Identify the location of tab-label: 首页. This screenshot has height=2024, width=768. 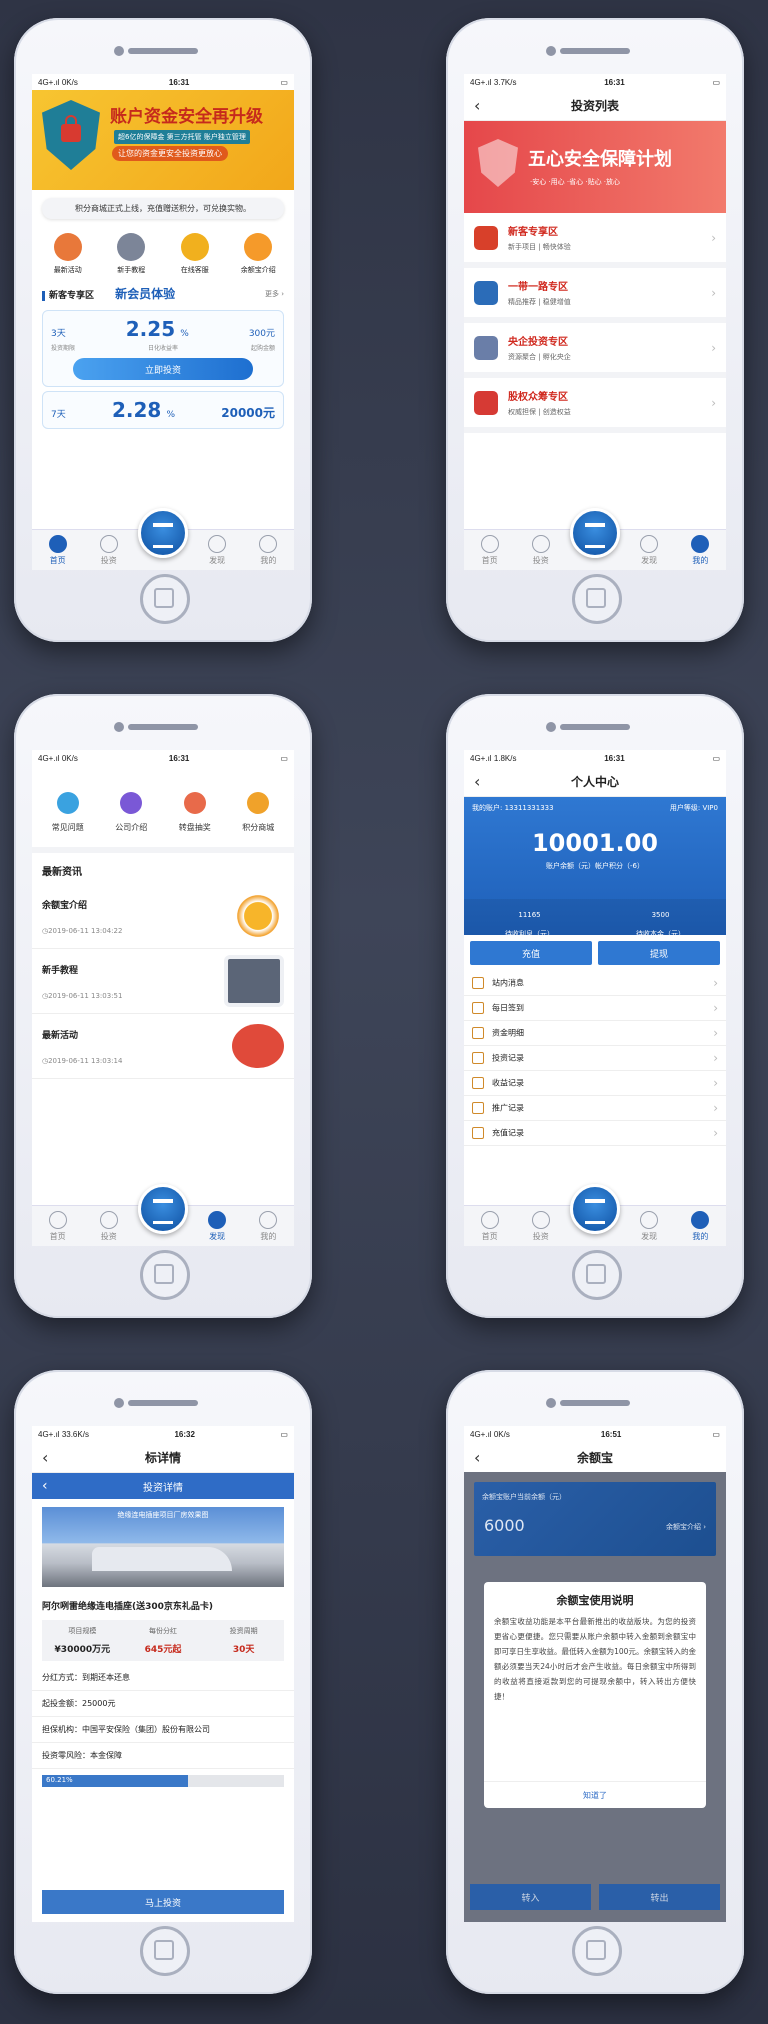
(57, 1236).